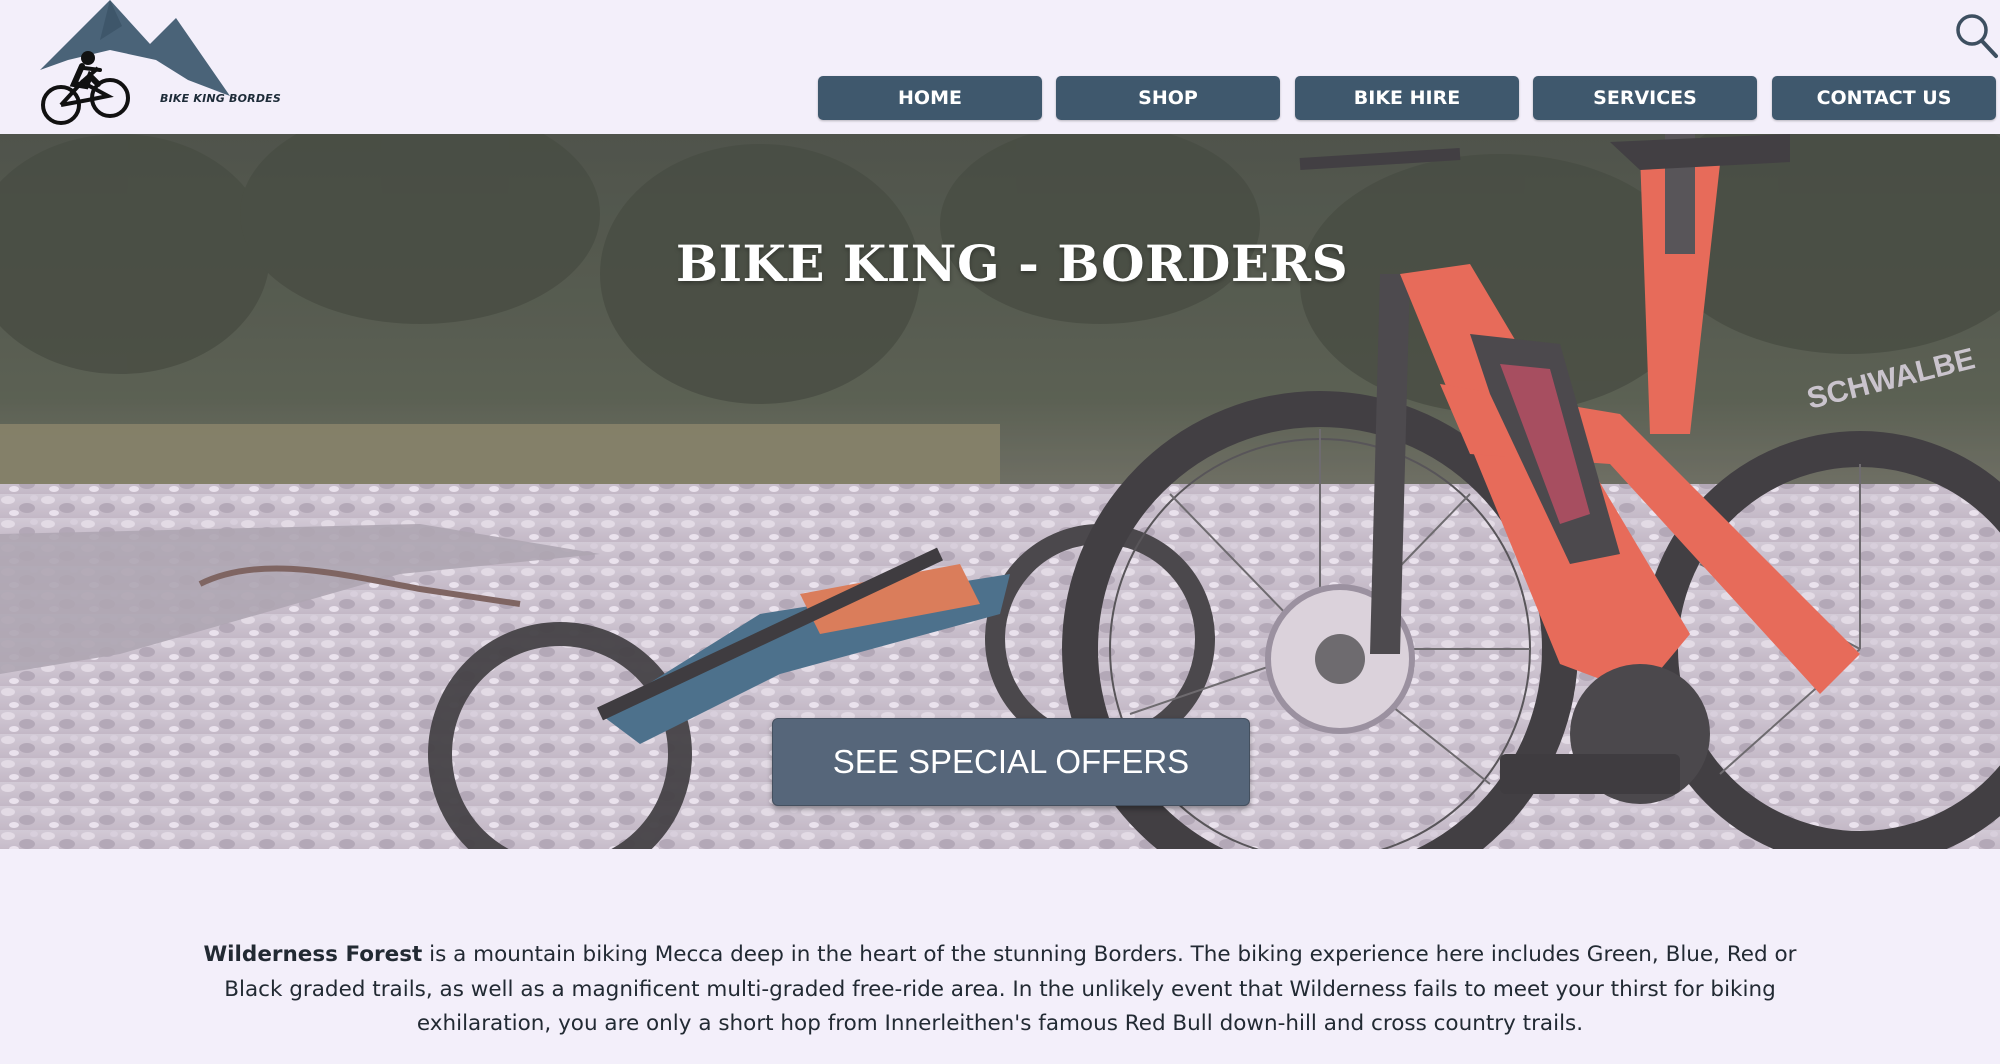 Image resolution: width=2000 pixels, height=1064 pixels. What do you see at coordinates (930, 98) in the screenshot?
I see `nav-home: HOME` at bounding box center [930, 98].